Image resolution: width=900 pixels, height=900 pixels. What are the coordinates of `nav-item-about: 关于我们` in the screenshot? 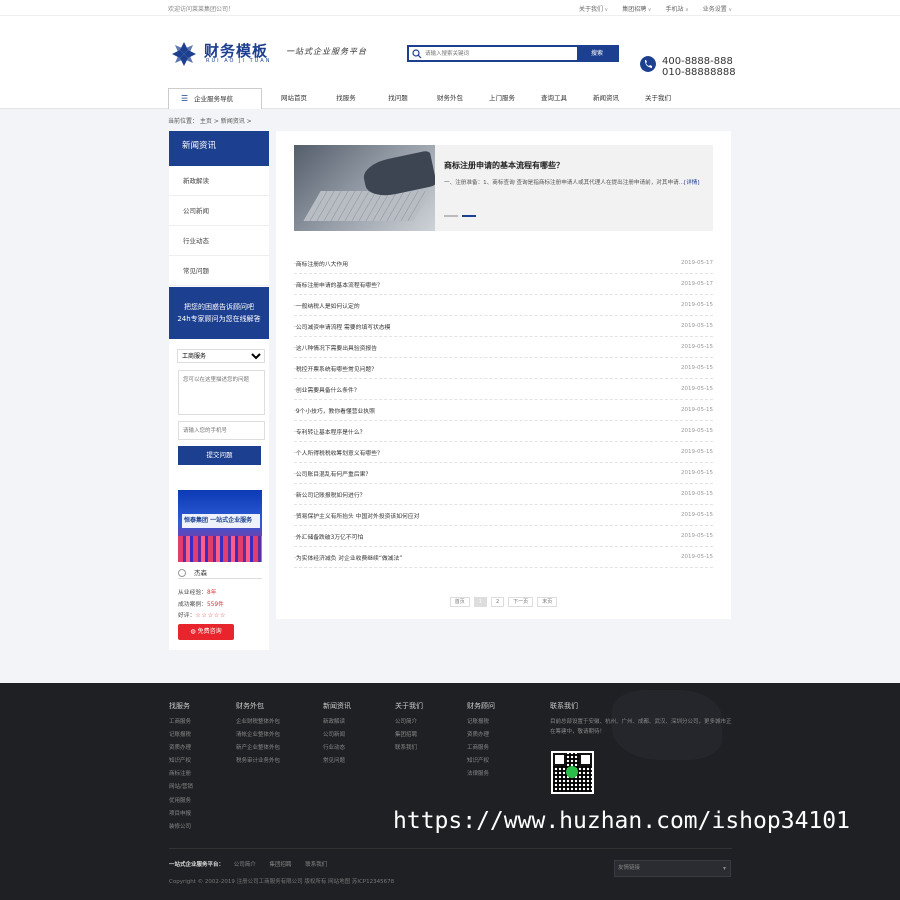 It's located at (658, 98).